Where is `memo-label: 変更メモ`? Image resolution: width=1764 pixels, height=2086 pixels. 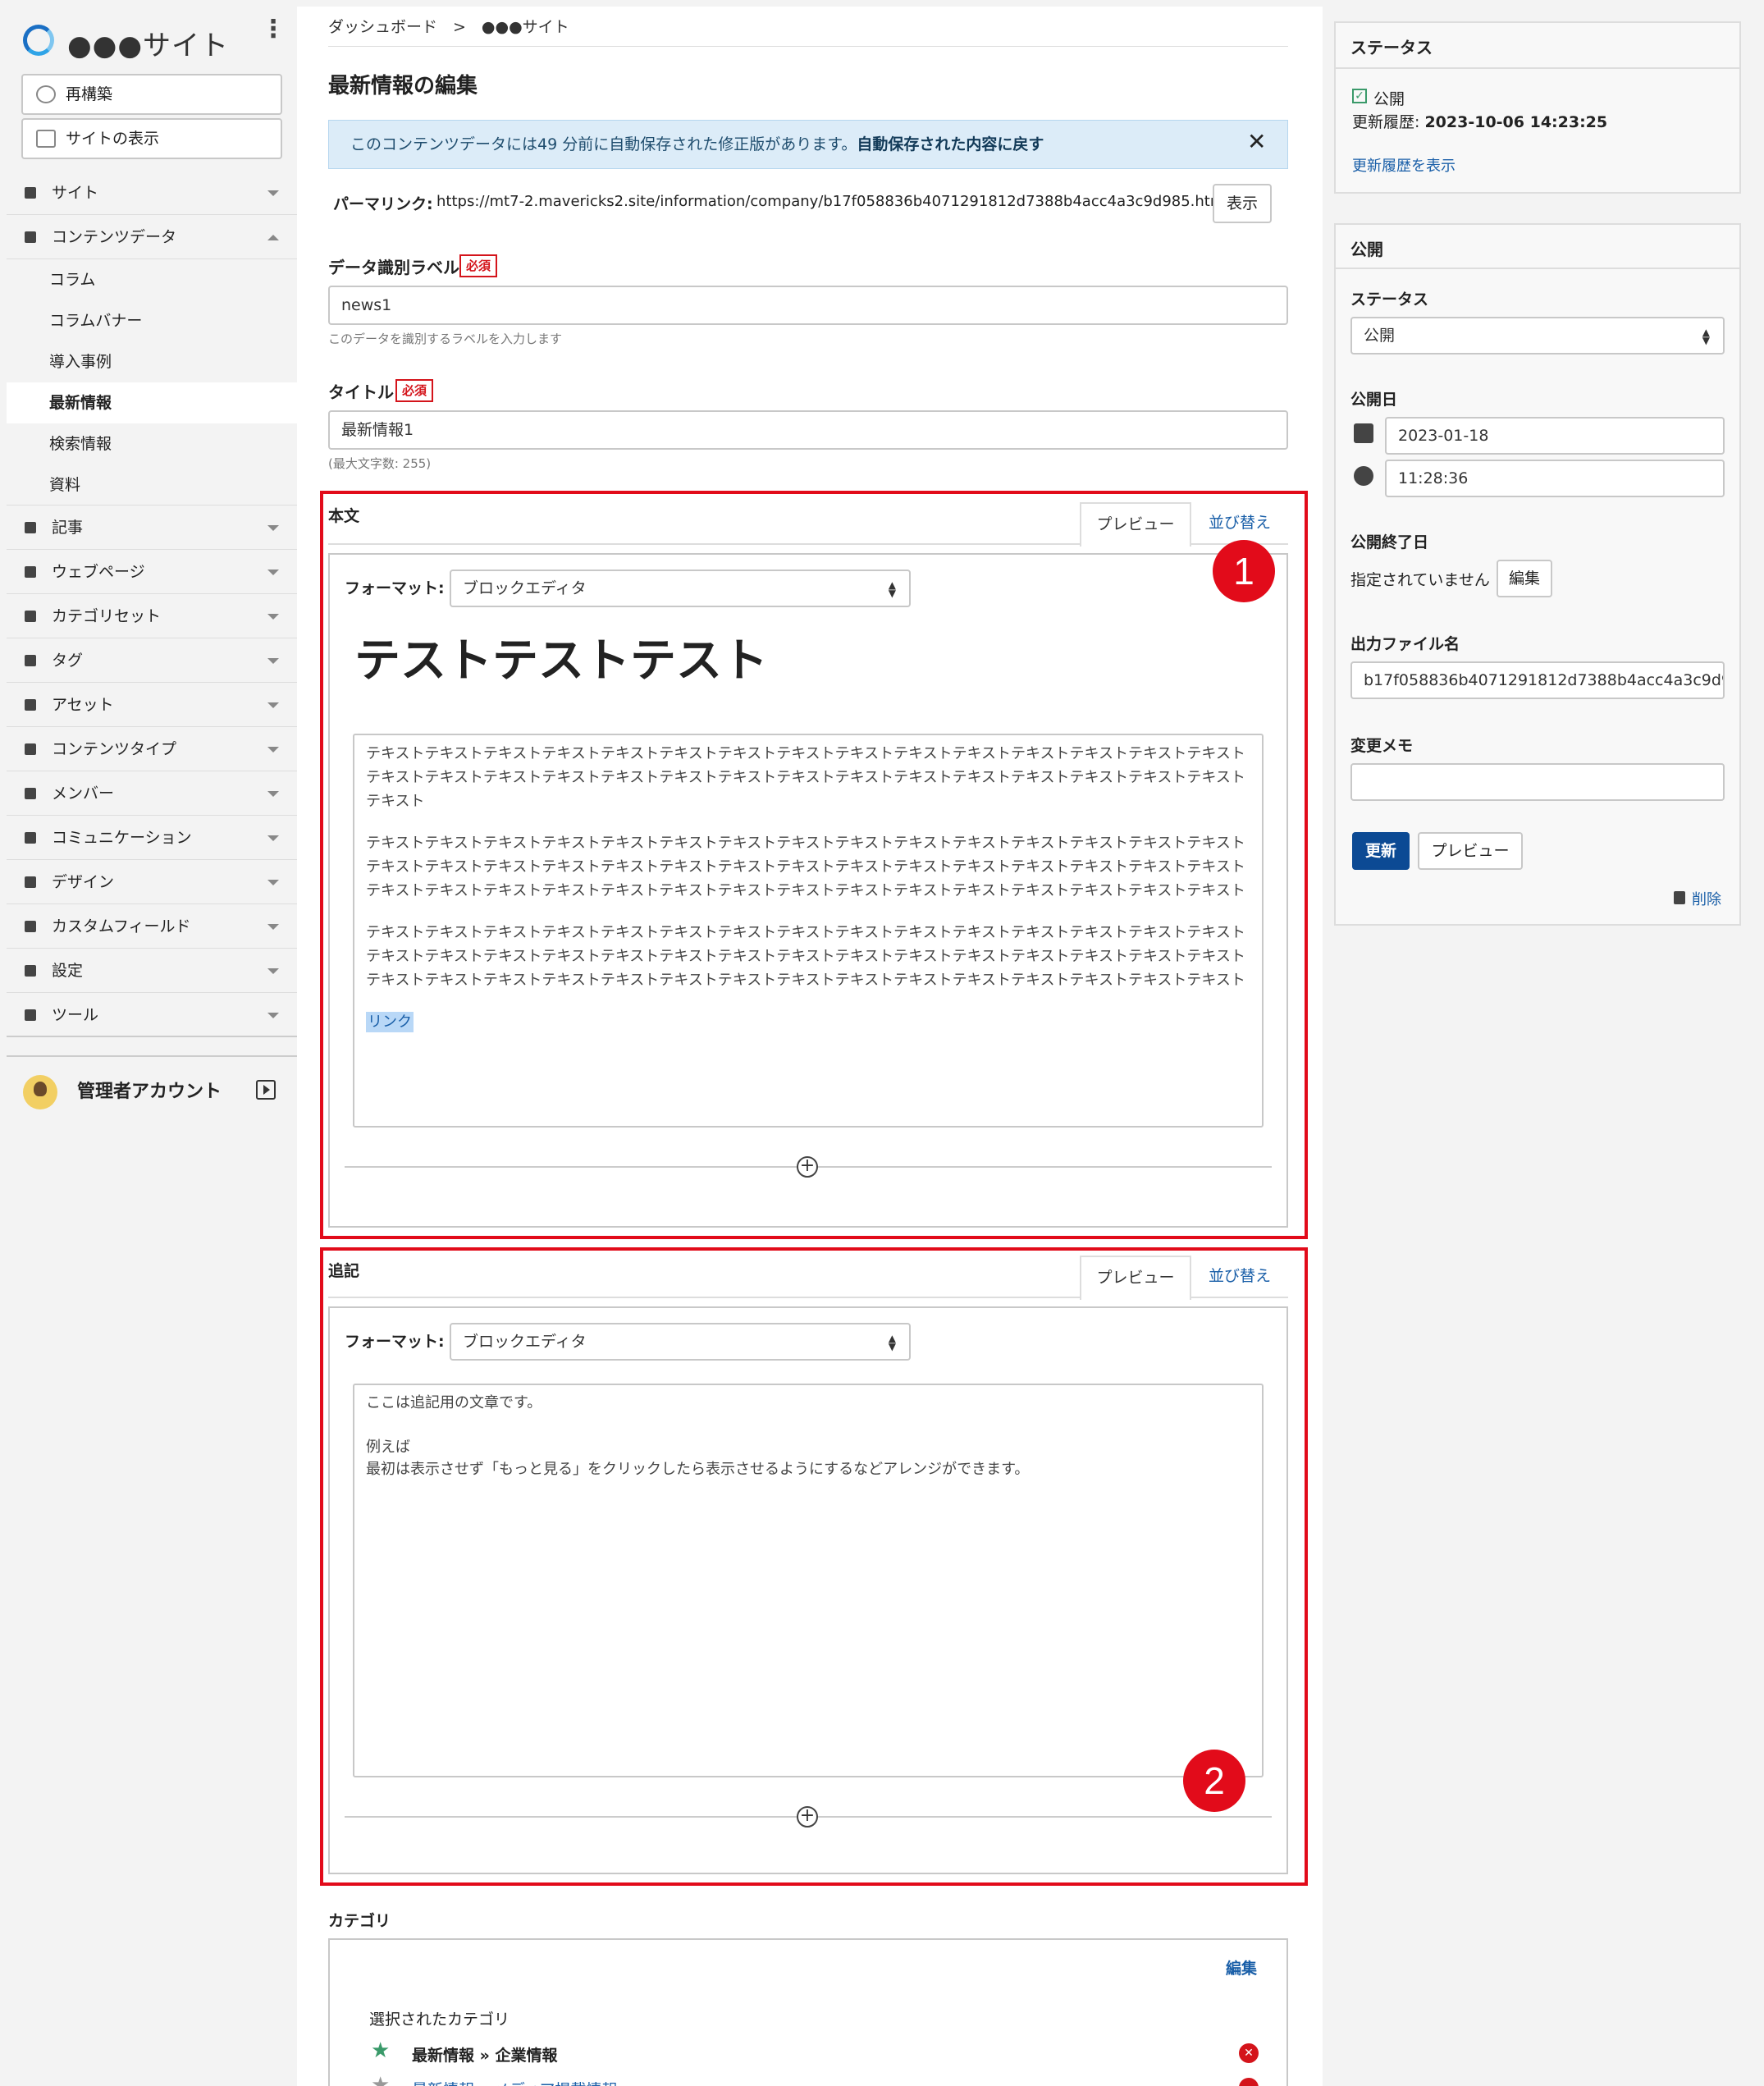
memo-label: 変更メモ is located at coordinates (1382, 746).